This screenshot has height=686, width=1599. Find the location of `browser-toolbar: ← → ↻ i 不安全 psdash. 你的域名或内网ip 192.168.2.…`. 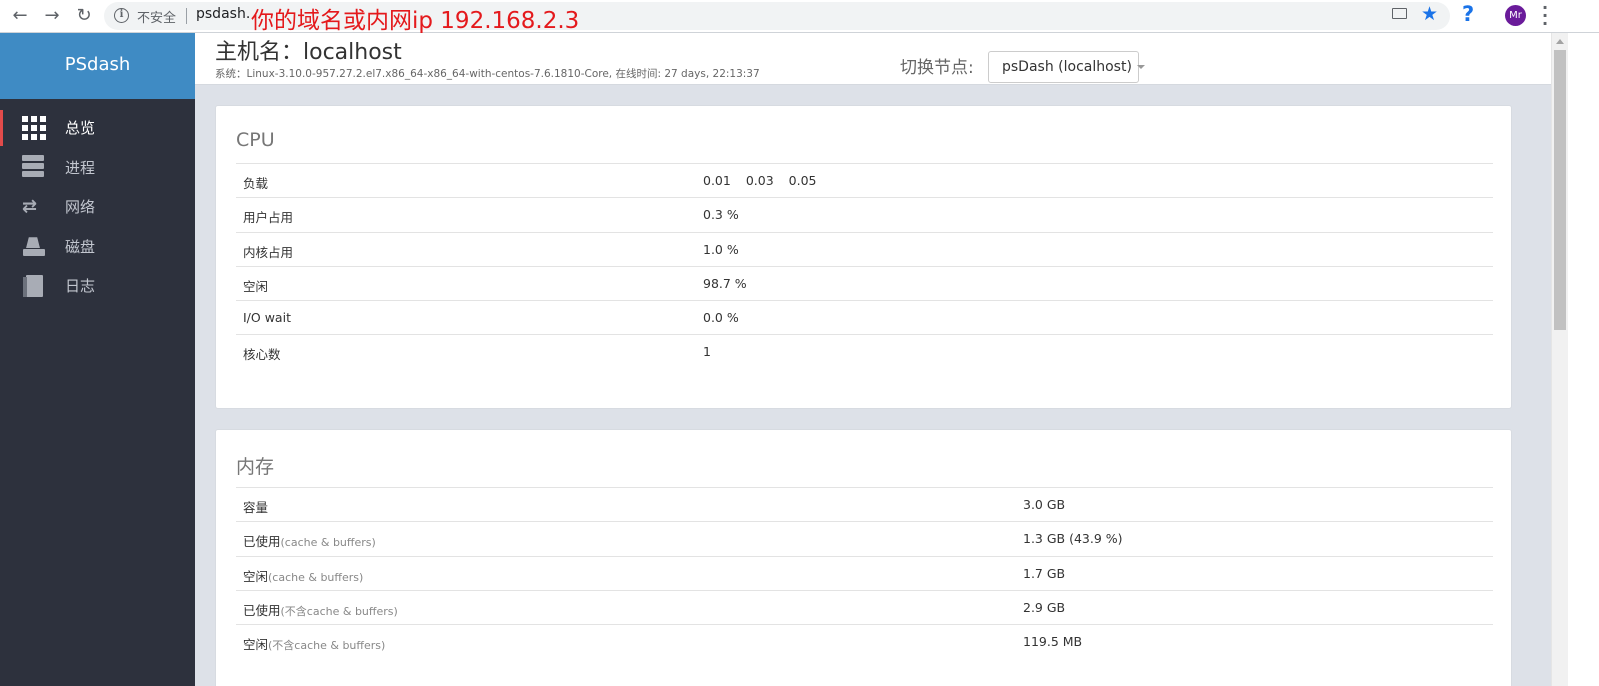

browser-toolbar: ← → ↻ i 不安全 psdash. 你的域名或内网ip 192.168.2.… is located at coordinates (799, 17).